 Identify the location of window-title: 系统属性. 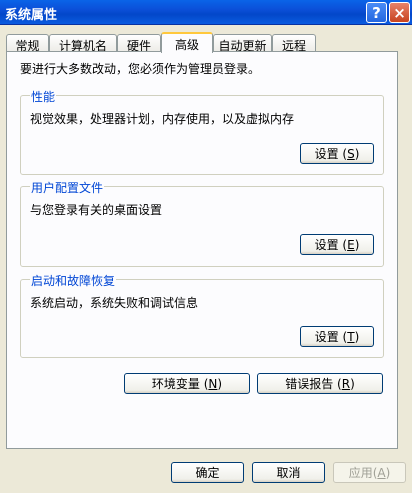
(31, 15).